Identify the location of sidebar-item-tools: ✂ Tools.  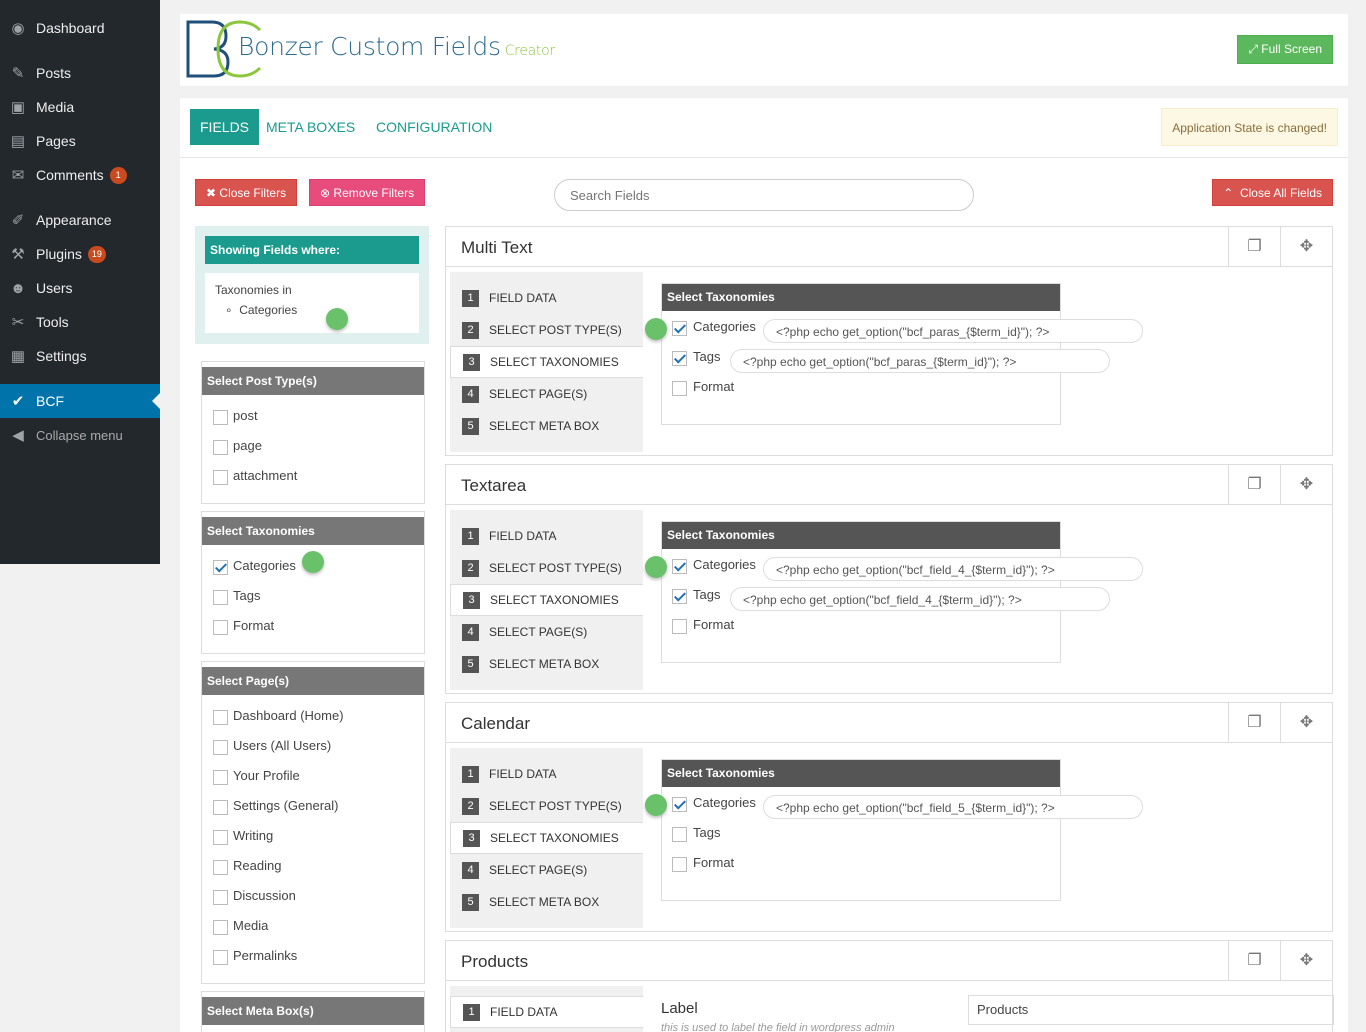
(80, 322).